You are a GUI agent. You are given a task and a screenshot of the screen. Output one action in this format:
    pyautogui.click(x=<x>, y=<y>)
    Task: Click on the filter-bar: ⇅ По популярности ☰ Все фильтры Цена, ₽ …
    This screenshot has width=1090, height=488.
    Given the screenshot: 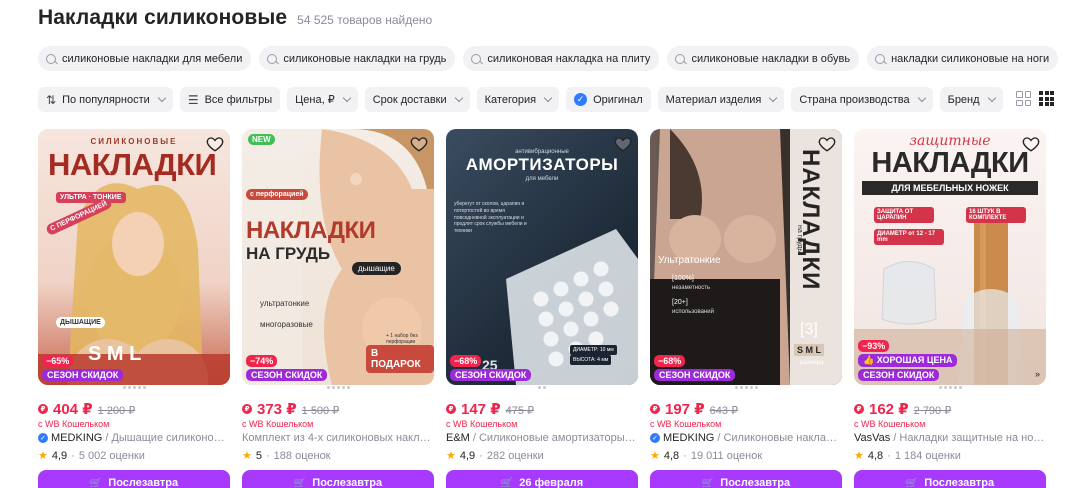 What is the action you would take?
    pyautogui.click(x=520, y=99)
    